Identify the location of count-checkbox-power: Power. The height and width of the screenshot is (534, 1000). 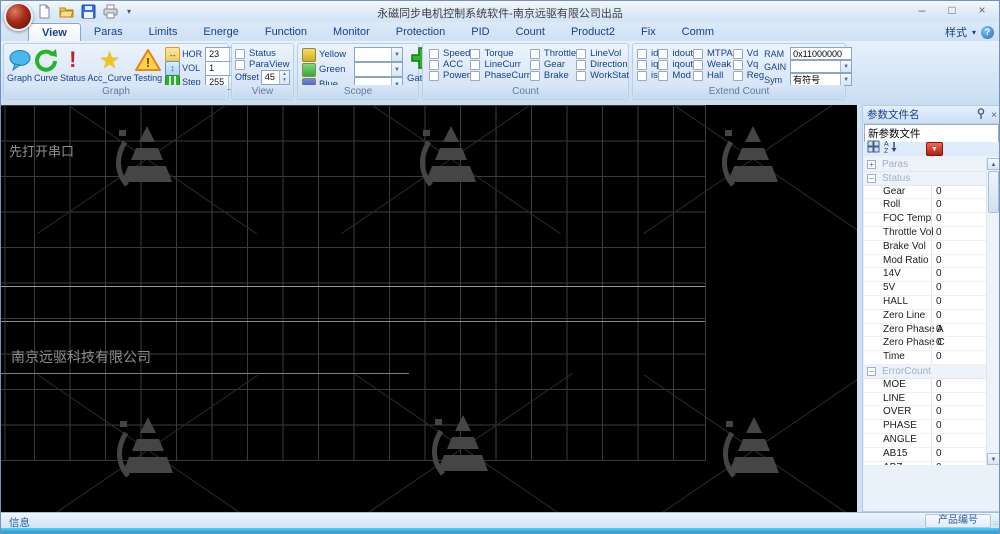
(449, 75).